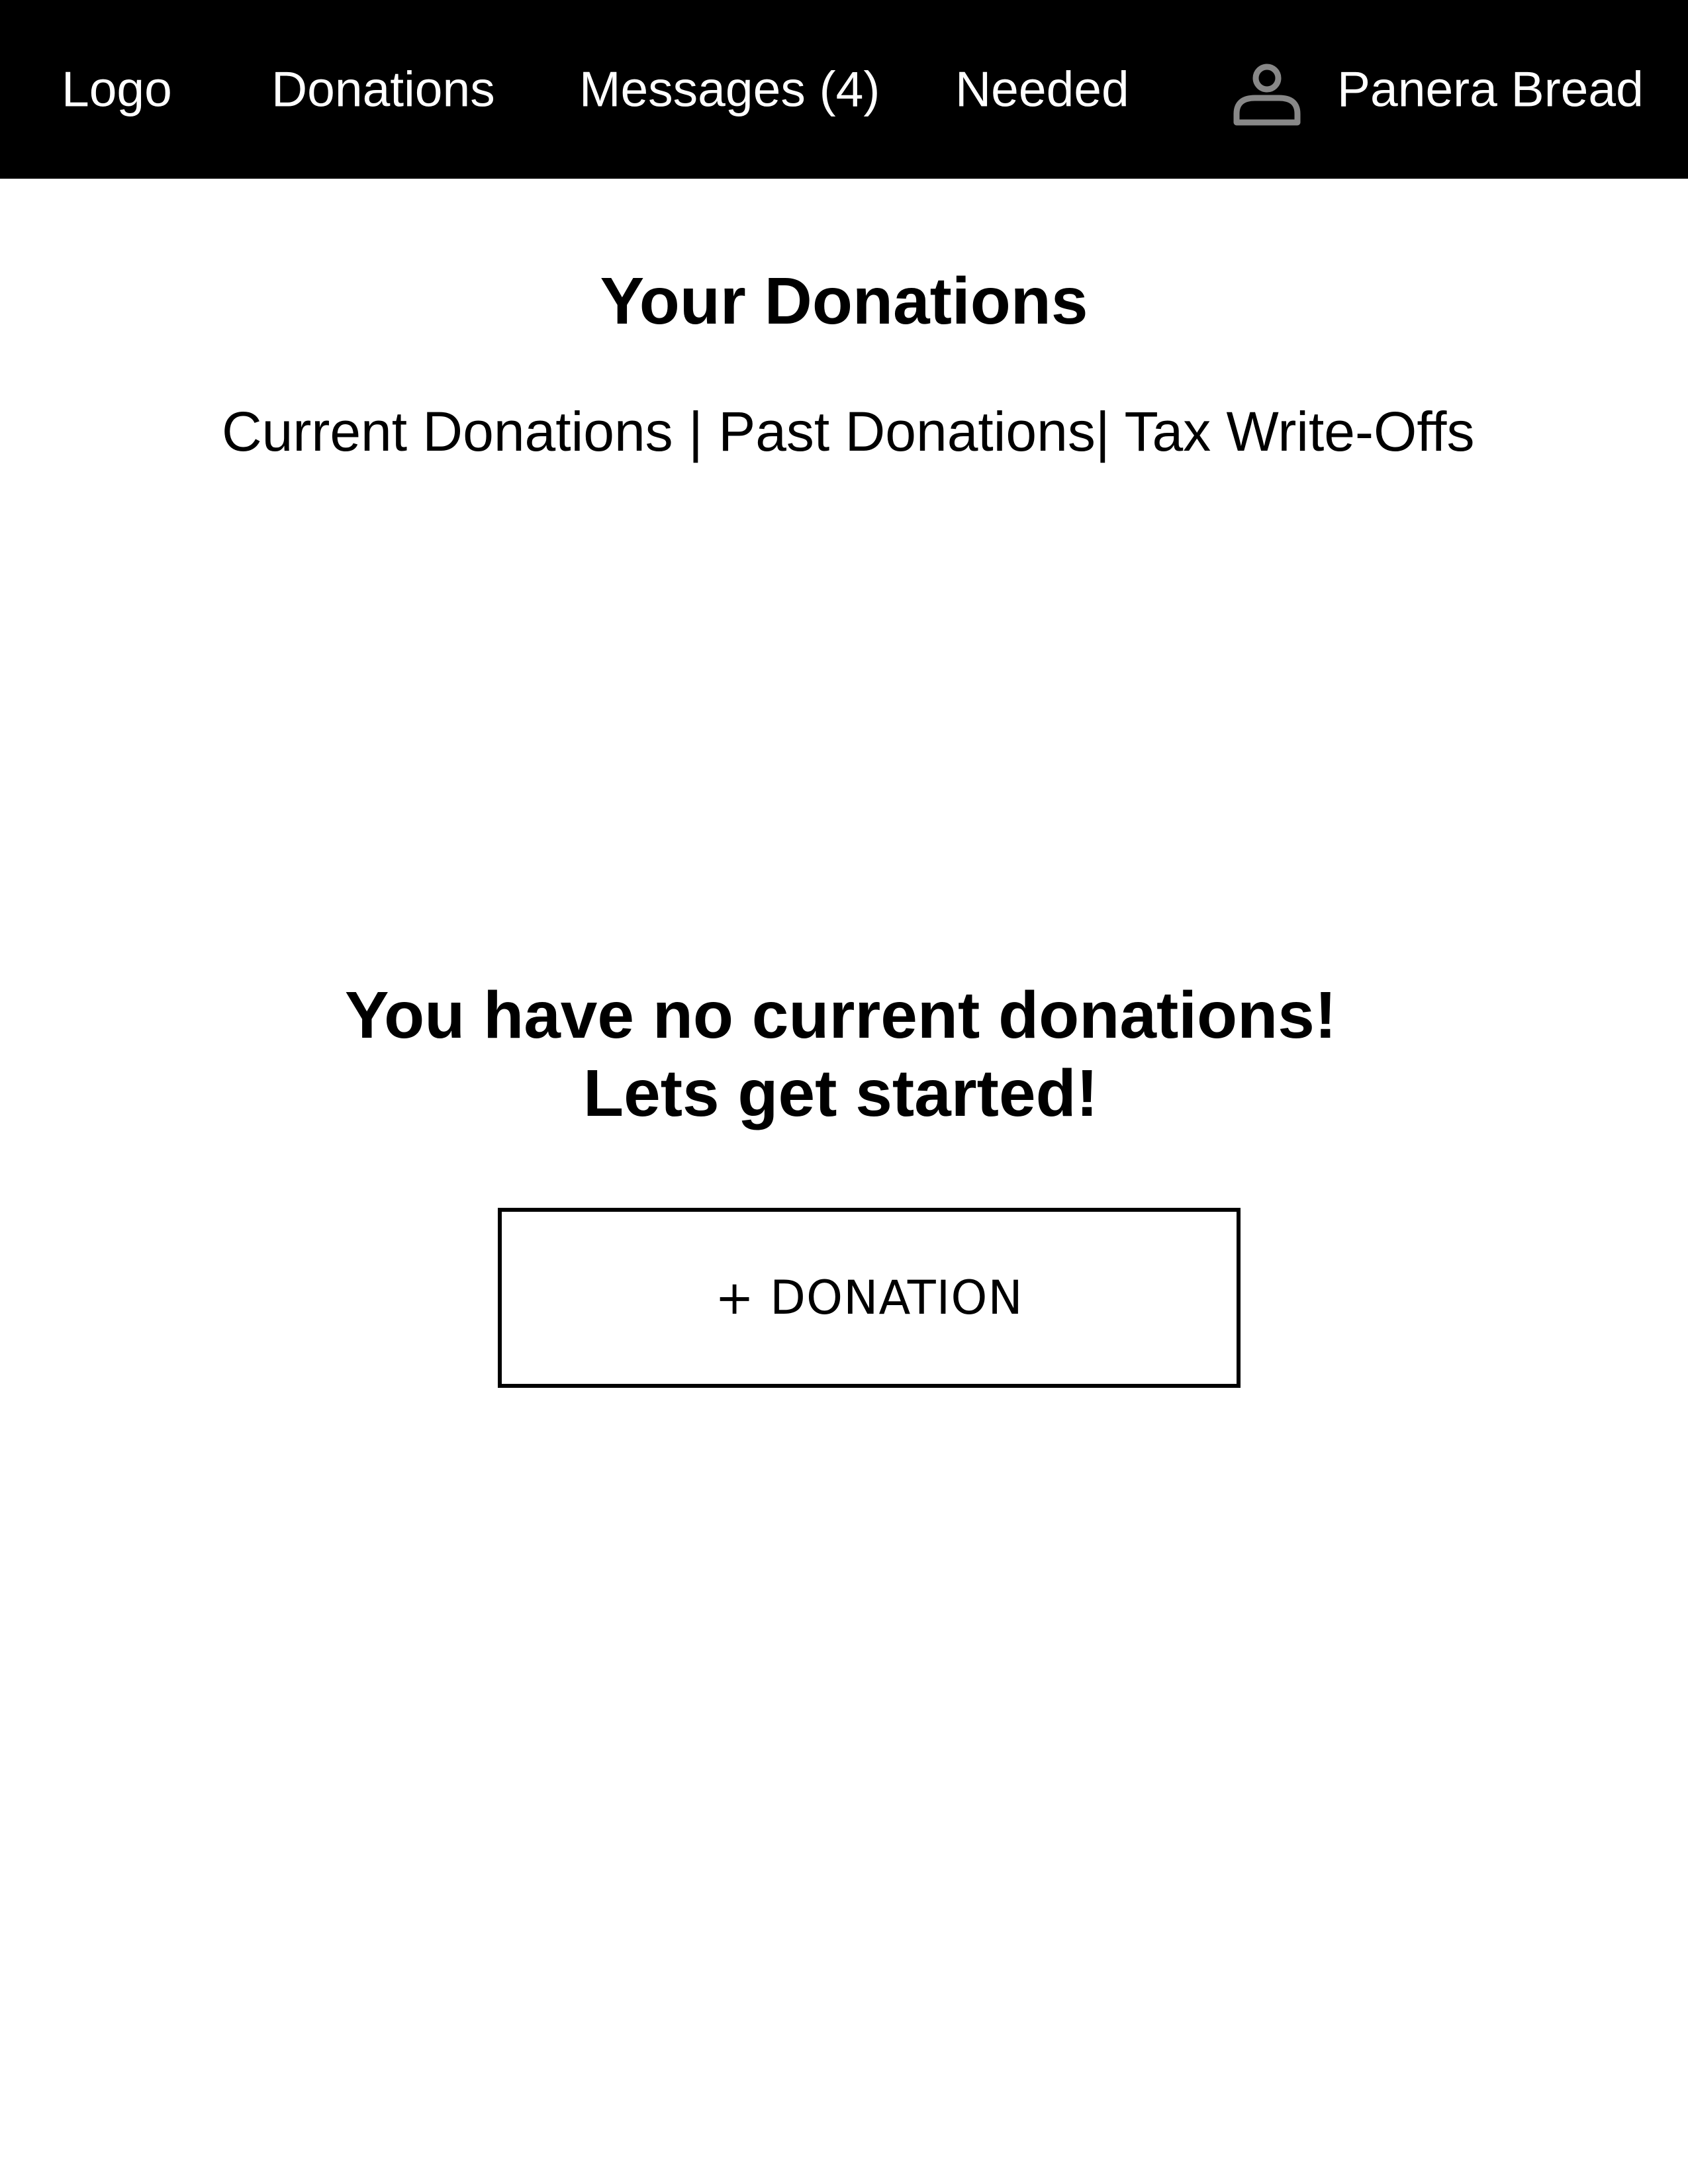 This screenshot has height=2184, width=1688. What do you see at coordinates (840, 1015) in the screenshot?
I see `empty-state-line-1: You have no current donations!` at bounding box center [840, 1015].